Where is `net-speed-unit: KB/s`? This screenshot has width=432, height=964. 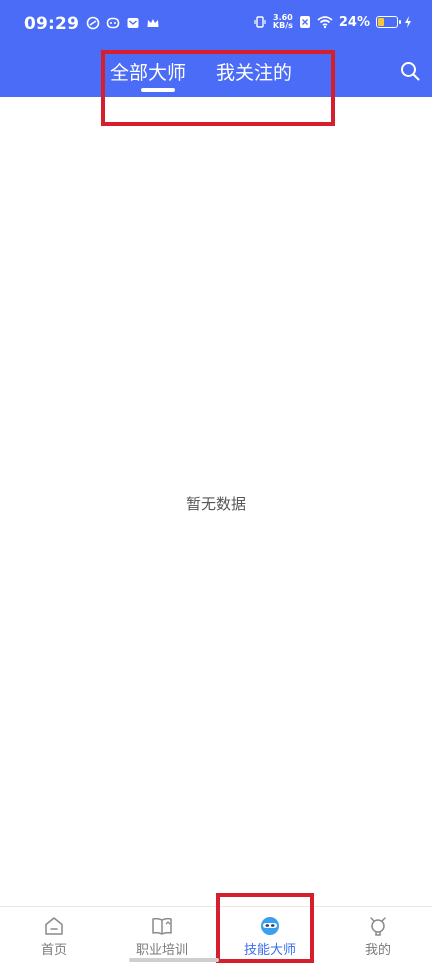
net-speed-unit: KB/s is located at coordinates (282, 25).